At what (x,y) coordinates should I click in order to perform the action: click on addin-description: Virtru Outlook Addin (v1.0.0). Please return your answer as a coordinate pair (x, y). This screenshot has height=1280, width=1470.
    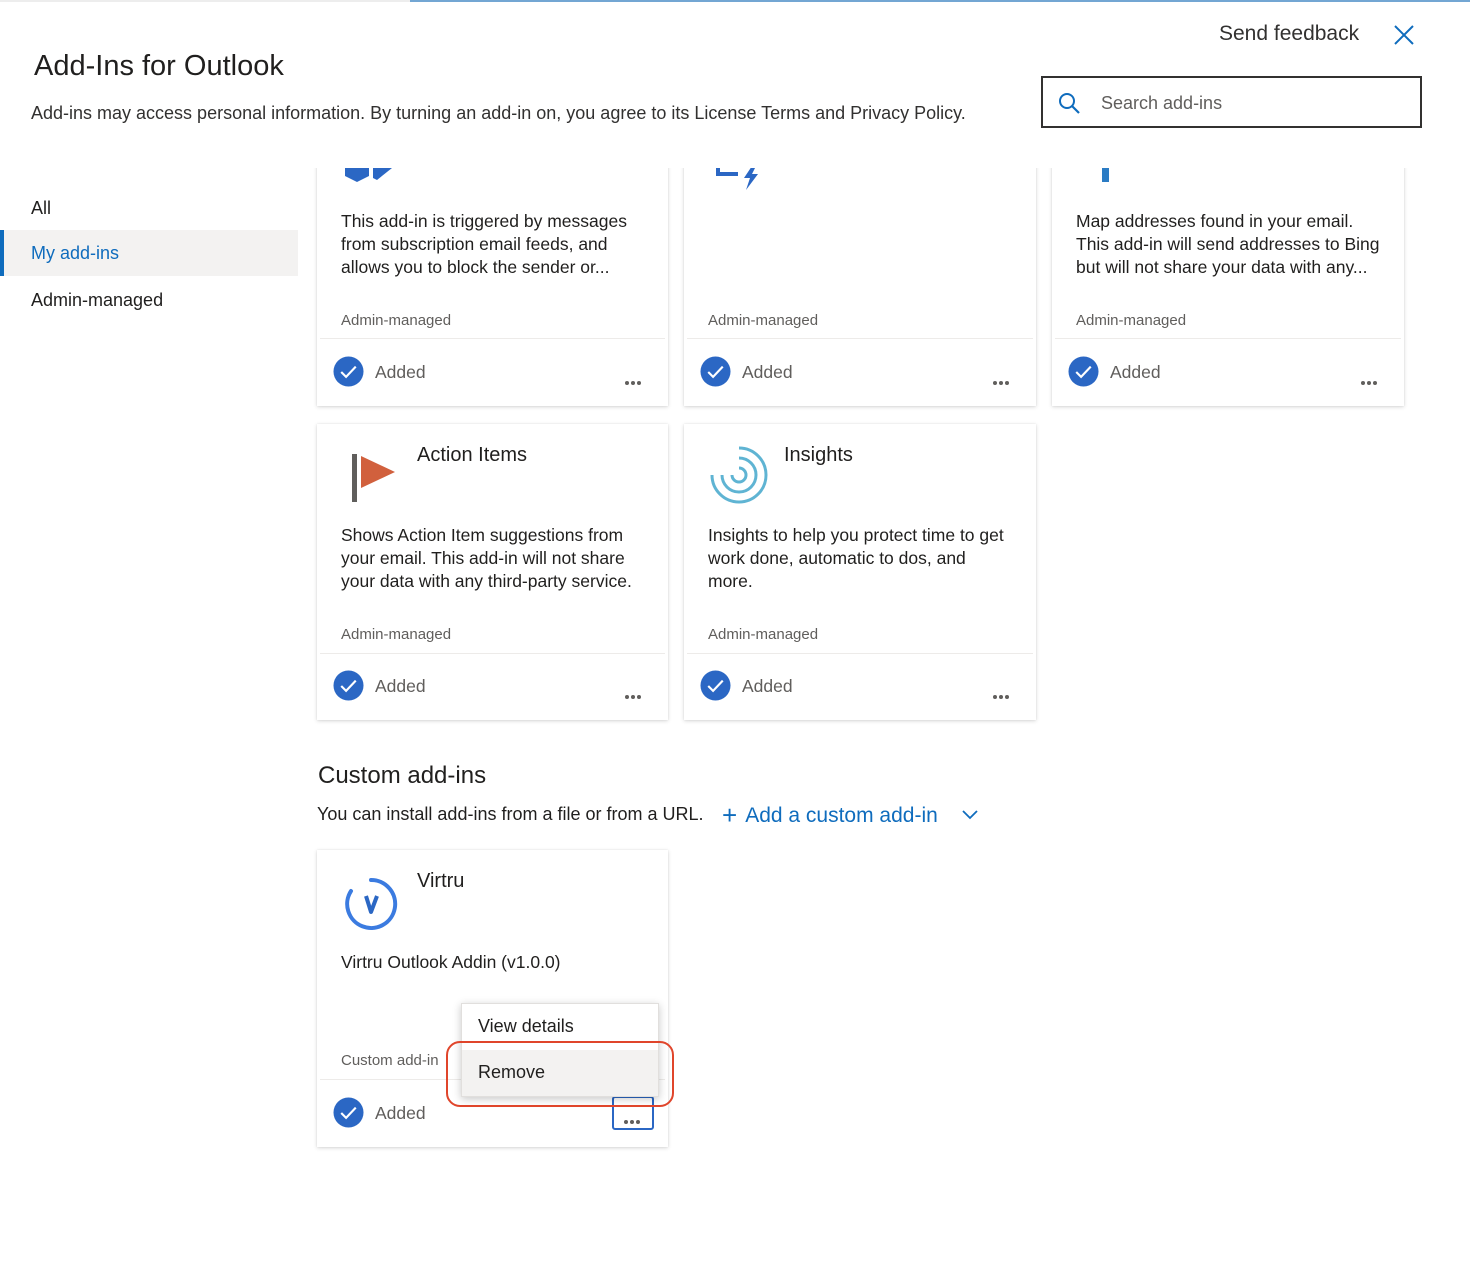
    Looking at the image, I should click on (451, 962).